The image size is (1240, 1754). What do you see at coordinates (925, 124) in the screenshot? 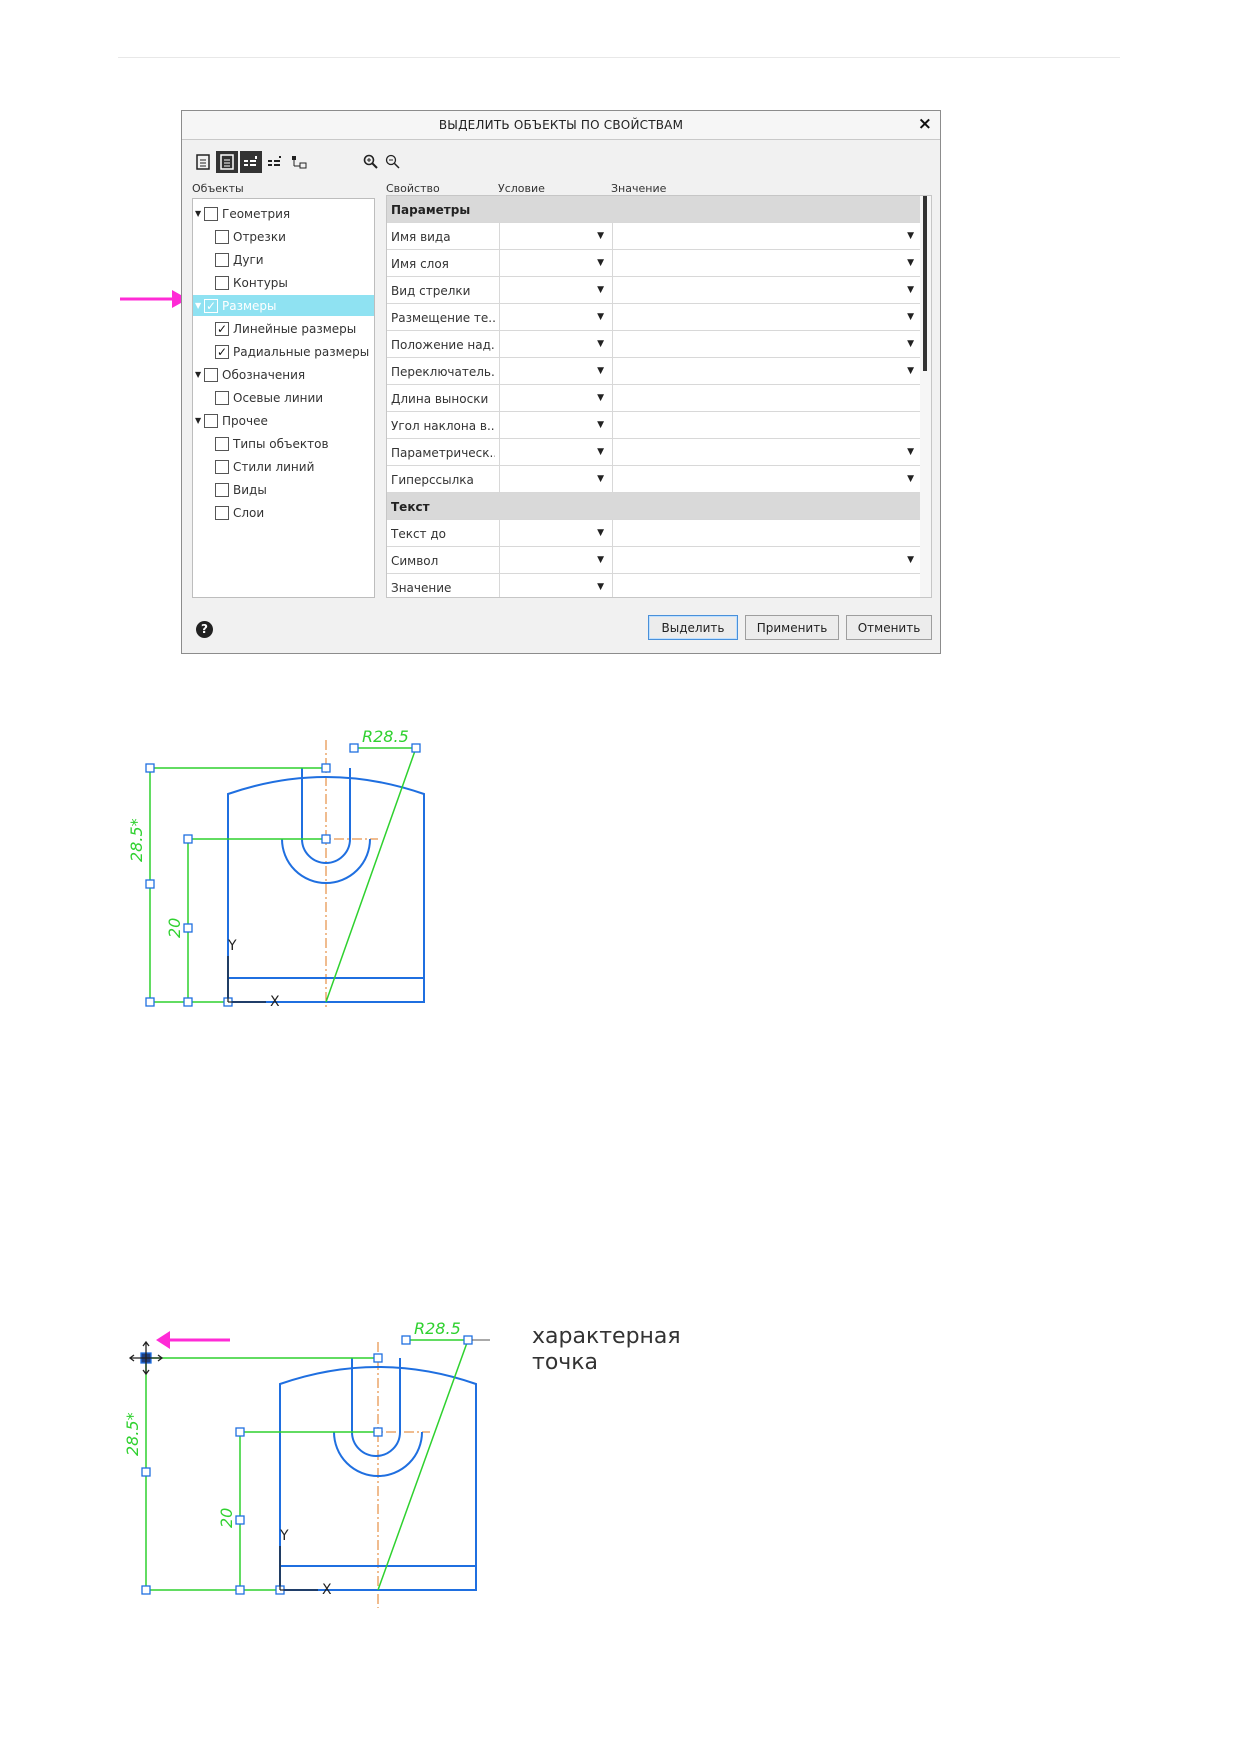
I see `close-icon: ×` at bounding box center [925, 124].